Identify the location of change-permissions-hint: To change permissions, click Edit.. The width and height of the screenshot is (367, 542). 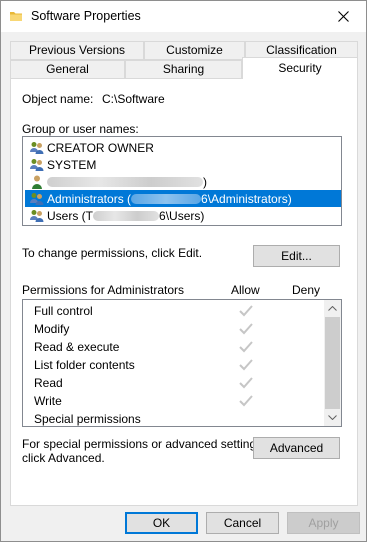
(112, 253).